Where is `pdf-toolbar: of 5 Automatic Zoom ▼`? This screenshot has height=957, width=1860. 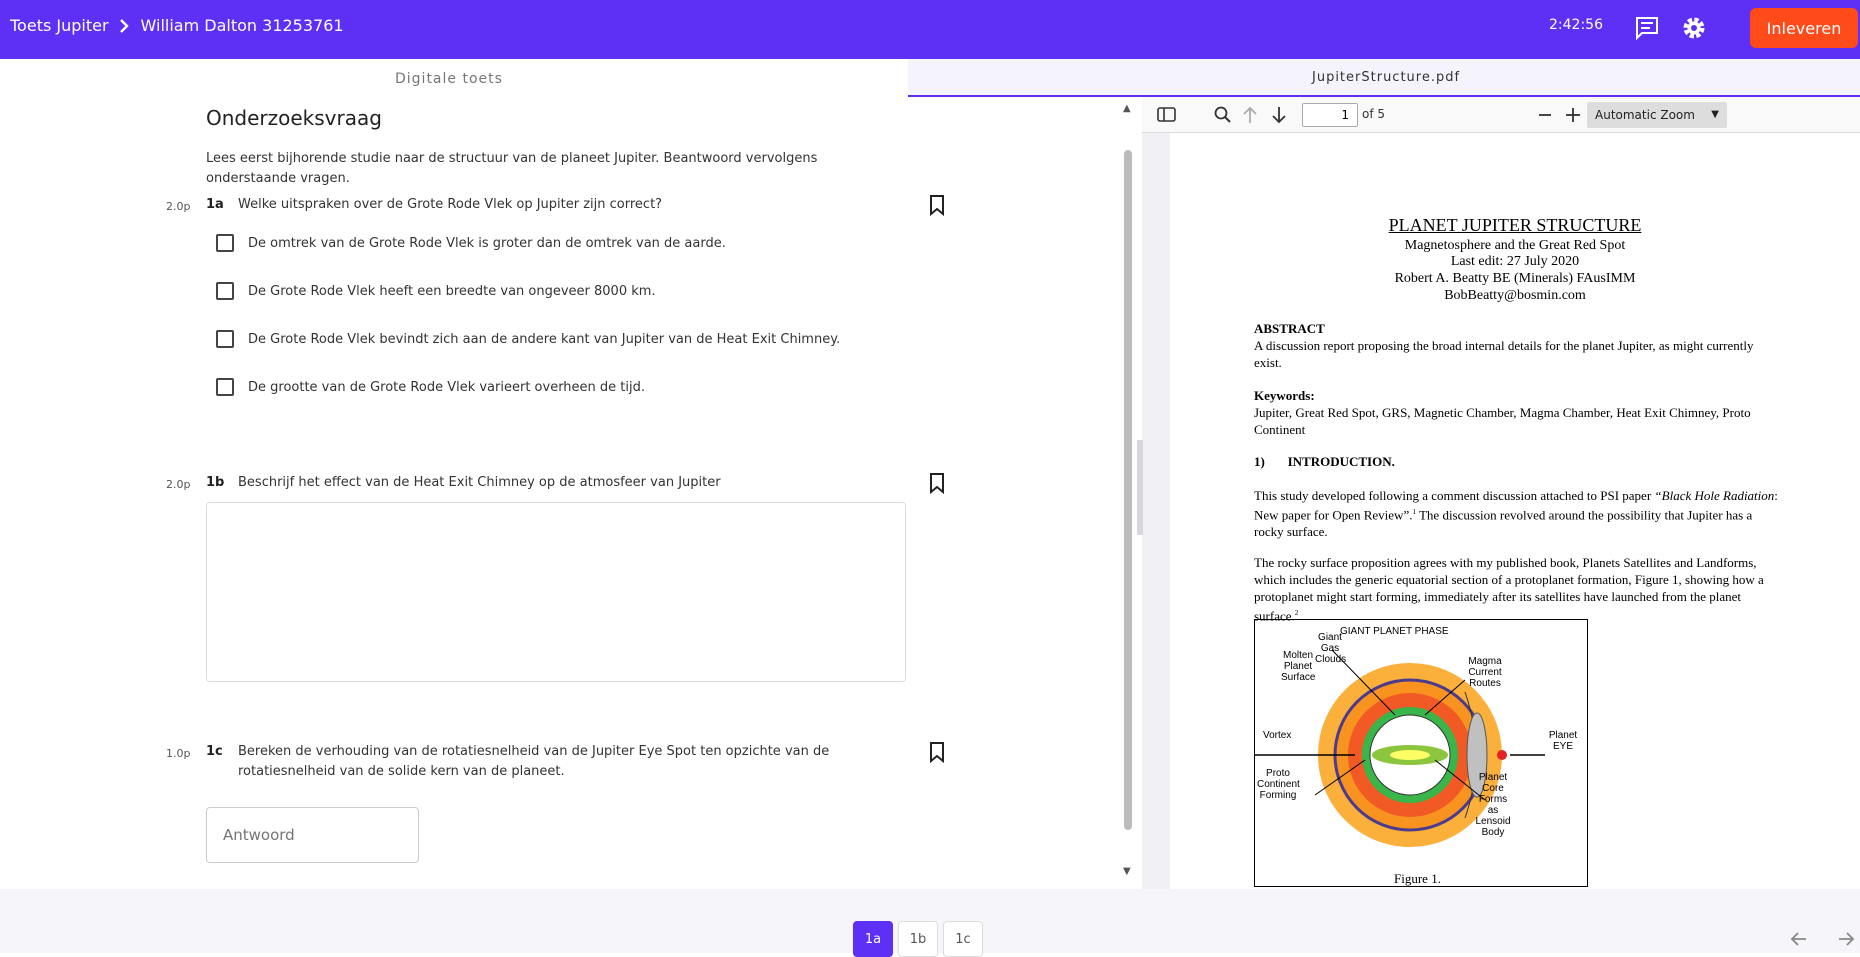
pdf-toolbar: of 5 Automatic Zoom ▼ is located at coordinates (1501, 115).